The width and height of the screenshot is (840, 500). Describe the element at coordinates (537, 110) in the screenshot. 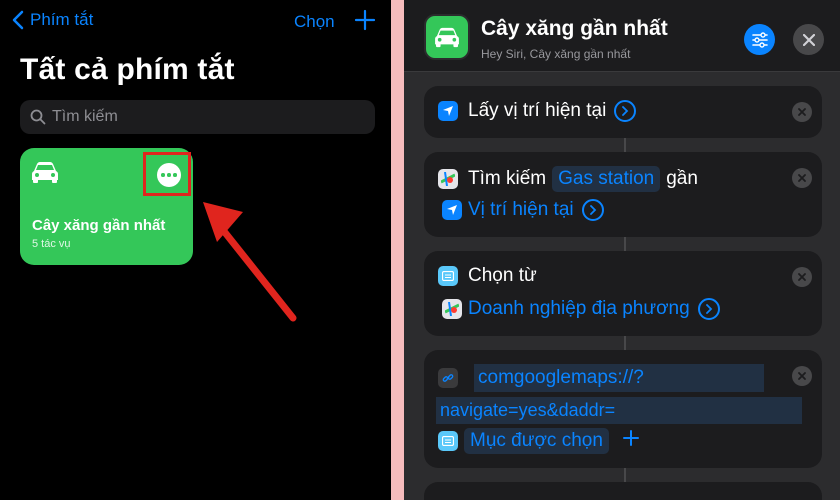

I see `action-label: Lấy vị trí hiện tại` at that location.